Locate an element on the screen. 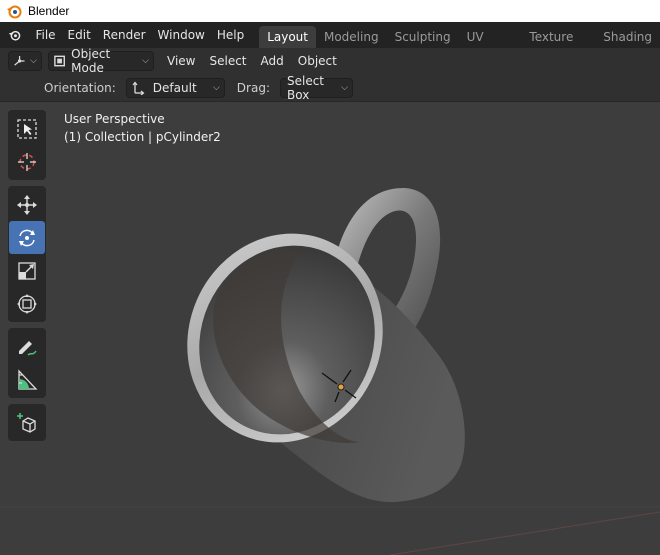 The image size is (660, 555). window-title: Blender is located at coordinates (49, 11).